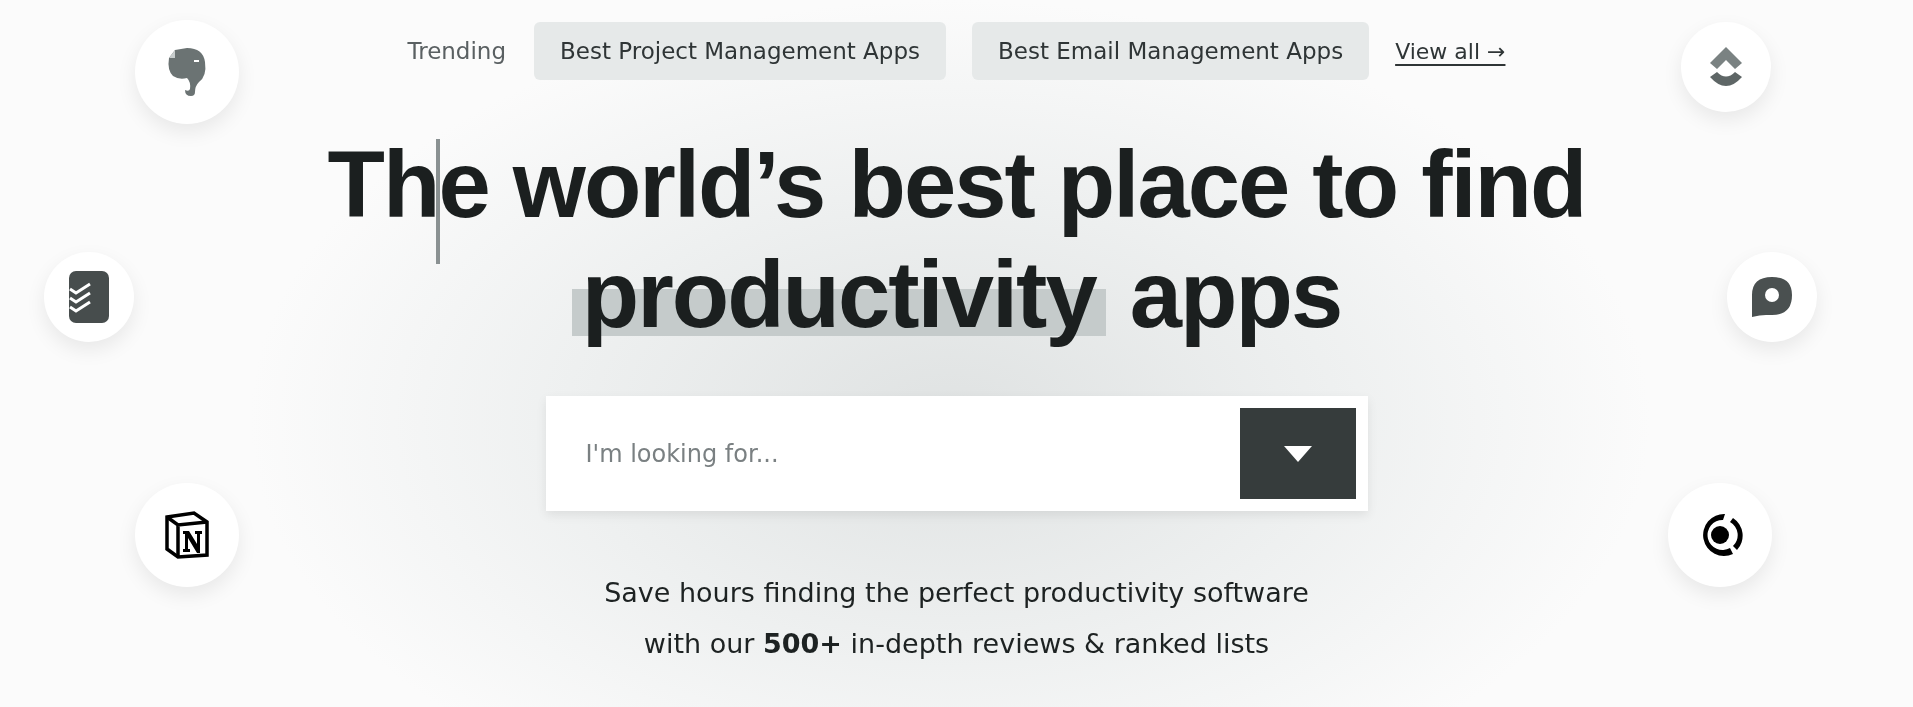 This screenshot has height=707, width=1913. I want to click on checklist-icon, so click(89, 297).